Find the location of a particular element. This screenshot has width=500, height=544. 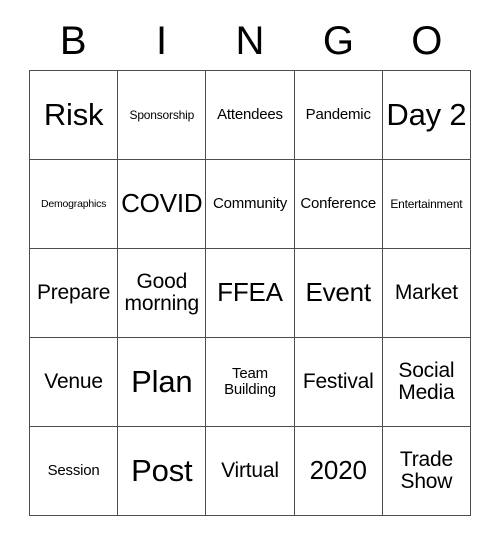

bingo-cell-label: Day 2 is located at coordinates (426, 114).